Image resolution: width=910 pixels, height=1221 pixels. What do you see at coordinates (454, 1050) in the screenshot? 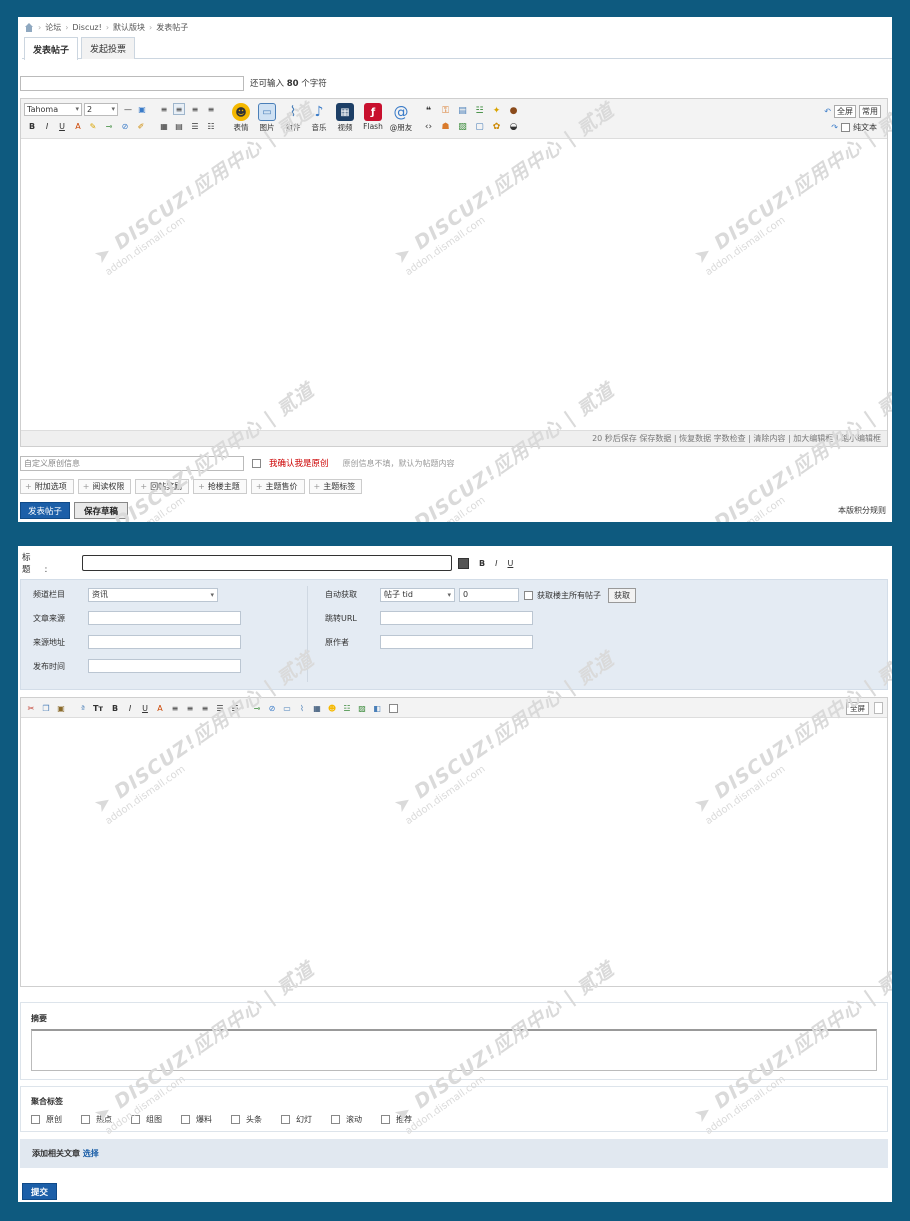
I see `summary-textarea` at bounding box center [454, 1050].